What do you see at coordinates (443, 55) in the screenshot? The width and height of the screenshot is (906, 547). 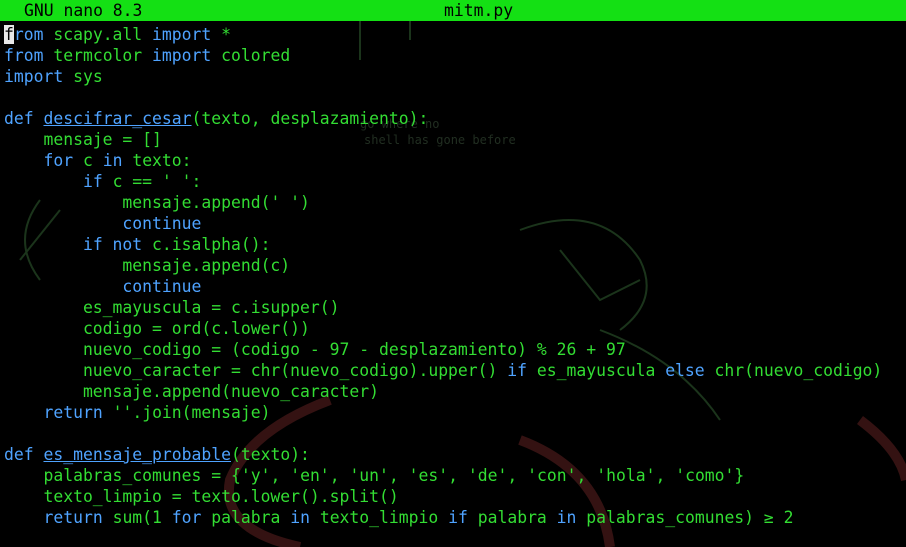 I see `code-line: from termcolor import colored` at bounding box center [443, 55].